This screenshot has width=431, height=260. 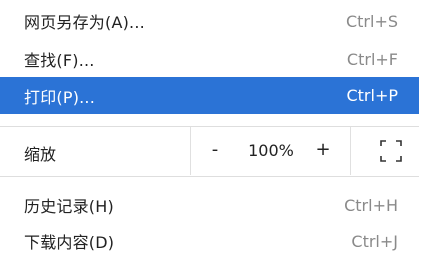 I want to click on menu-item-label: 下载内容(D), so click(x=69, y=242).